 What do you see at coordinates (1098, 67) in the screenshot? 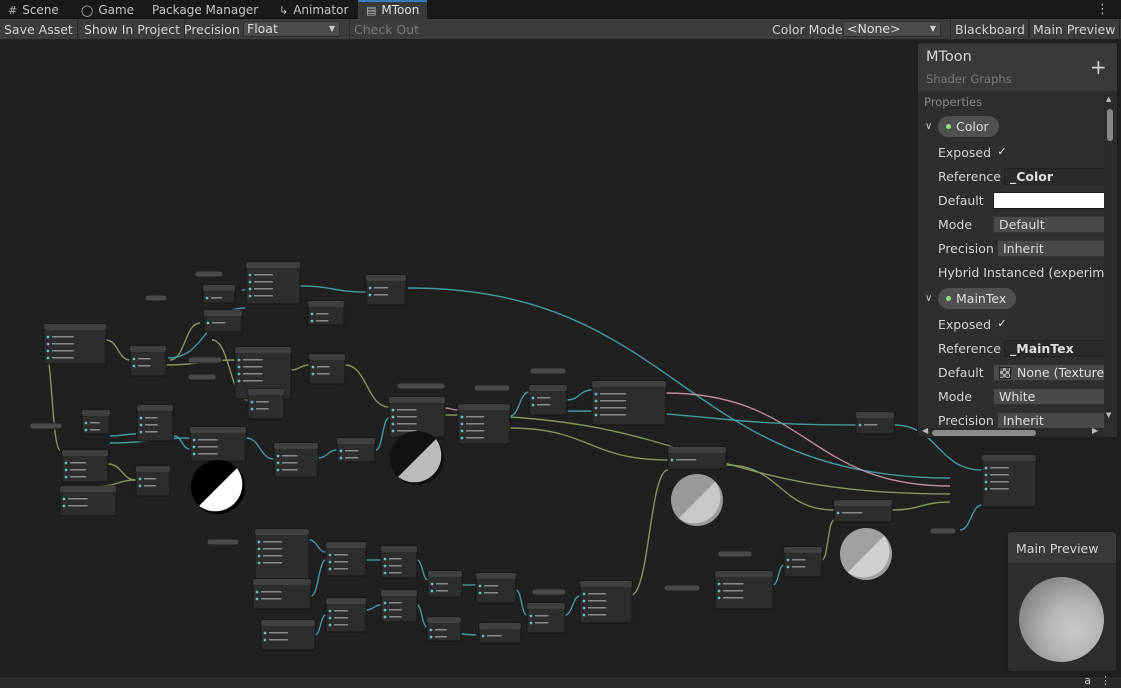
I see `add-property-icon: +` at bounding box center [1098, 67].